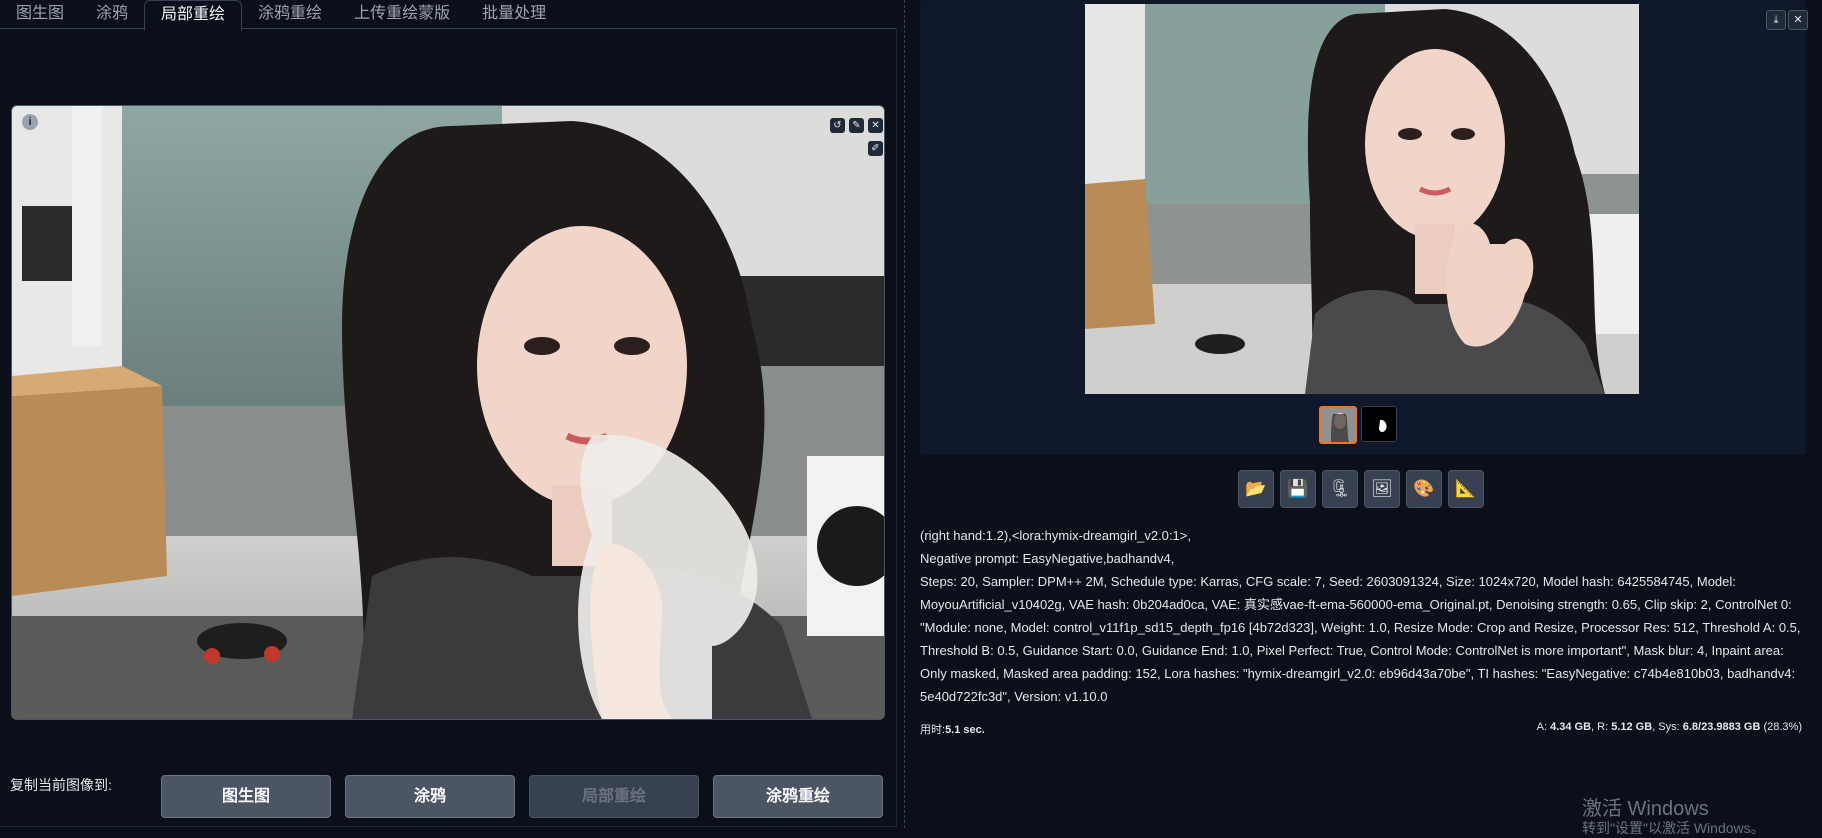 This screenshot has height=838, width=1822. Describe the element at coordinates (1466, 489) in the screenshot. I see `send-to-extras-button: 📐` at that location.